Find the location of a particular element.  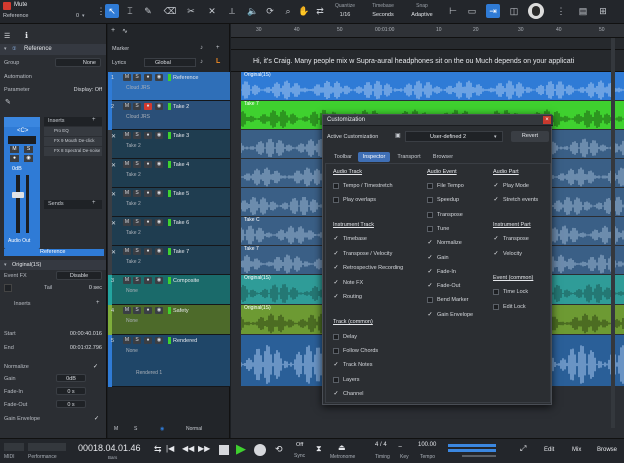

hand-tool-icon: ✋ is located at coordinates (304, 11).